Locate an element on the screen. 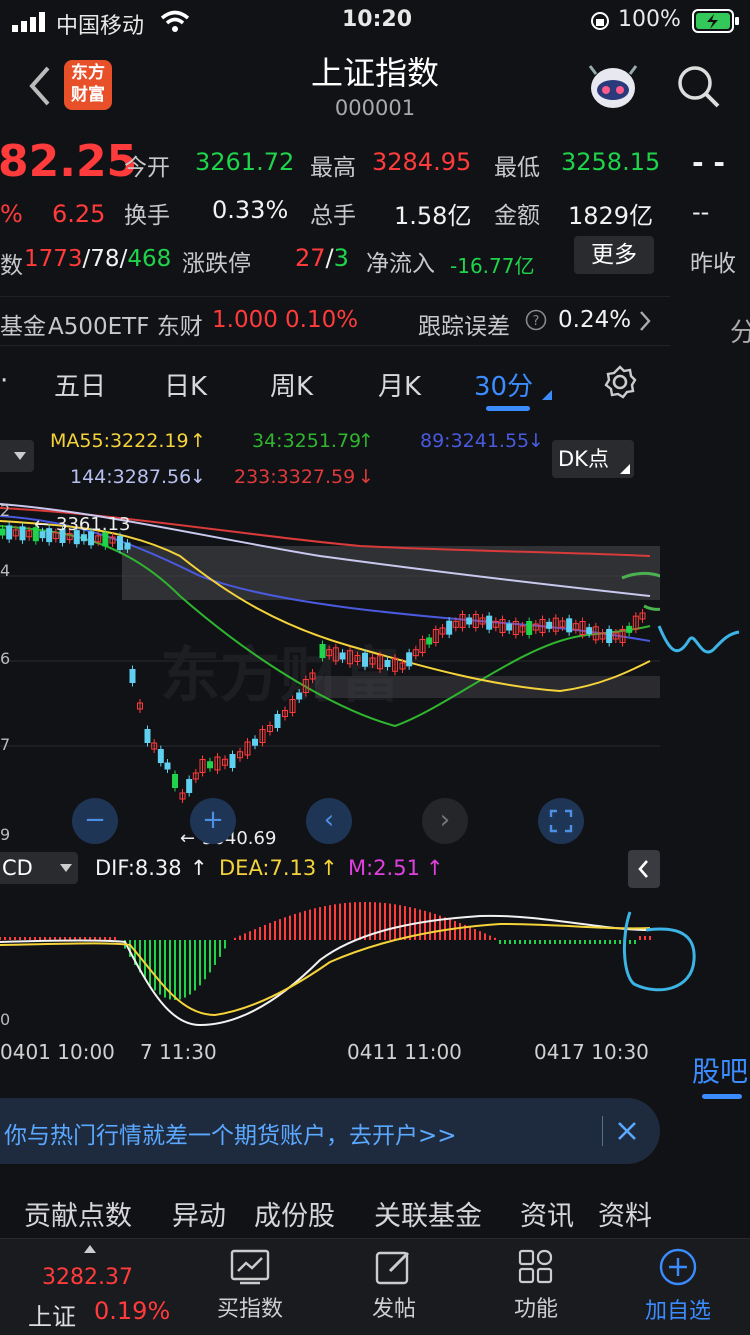  mini-pct: 0.19% is located at coordinates (132, 1311).